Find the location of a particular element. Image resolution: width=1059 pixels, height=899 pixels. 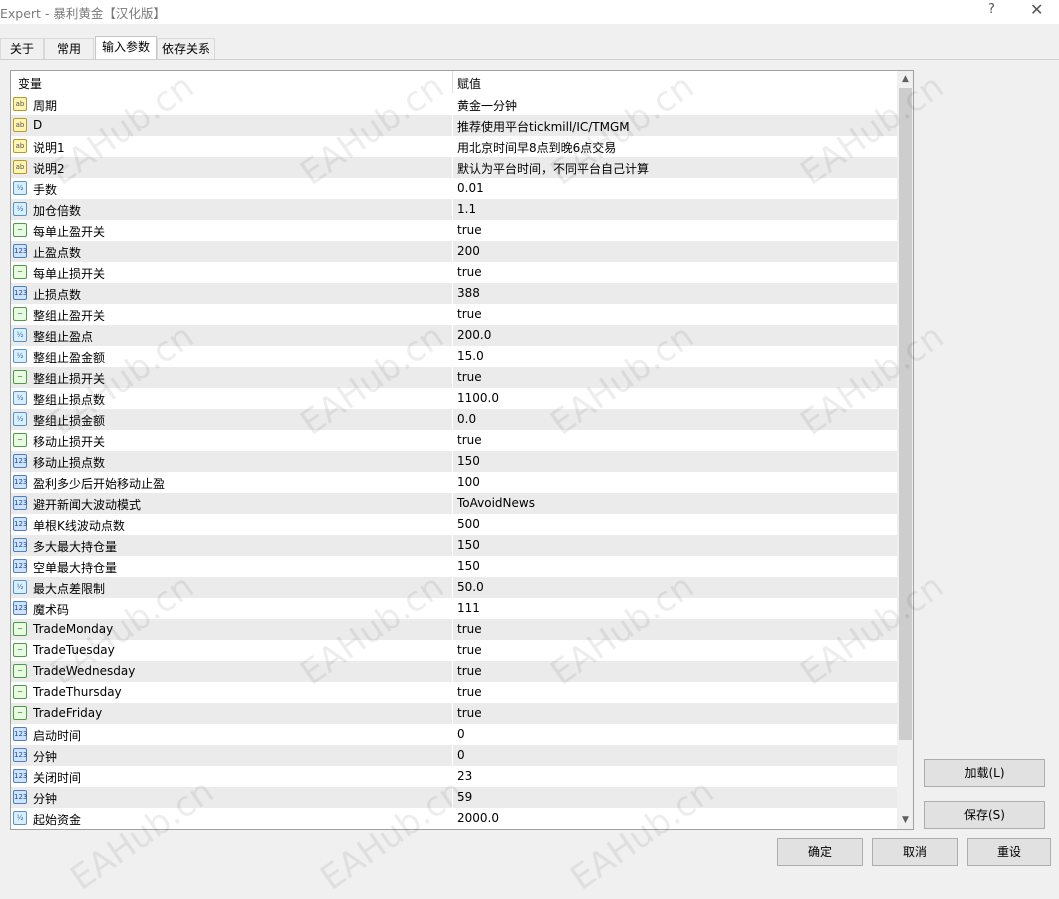

column-header-value: 赋值 is located at coordinates (469, 83).